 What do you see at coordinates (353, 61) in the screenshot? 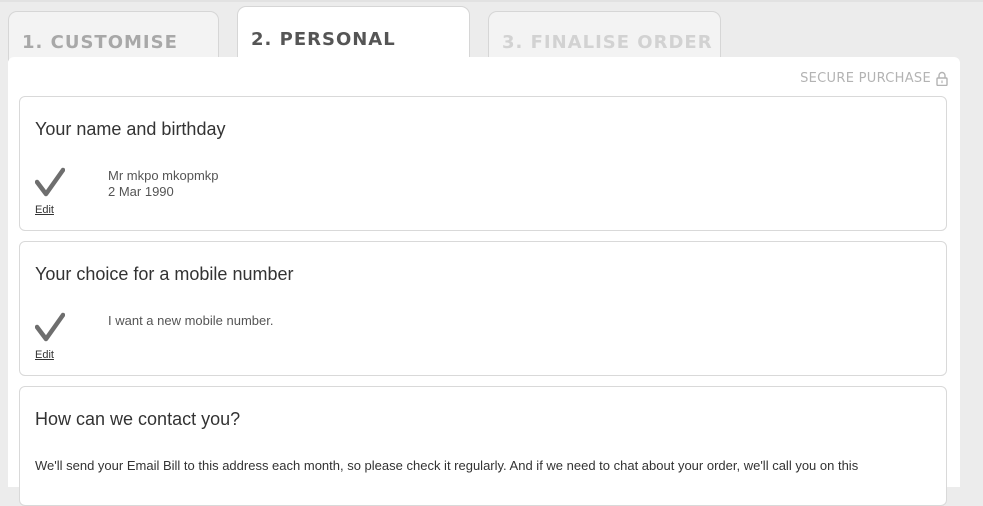
I see `tab-personal-details: 2. PERSONAL DETAILS` at bounding box center [353, 61].